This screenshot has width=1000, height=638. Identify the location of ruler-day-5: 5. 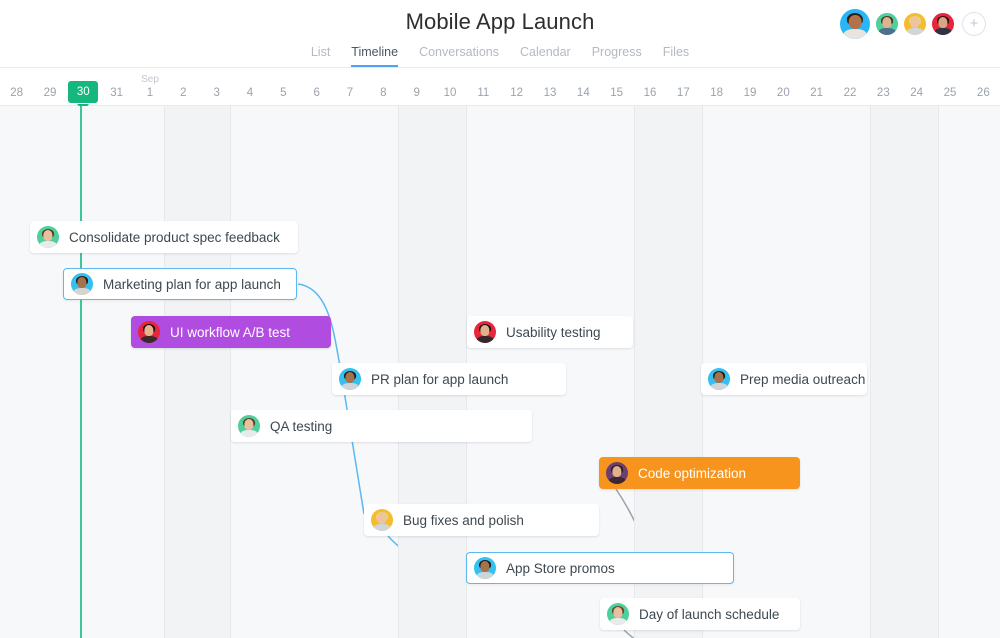
(283, 87).